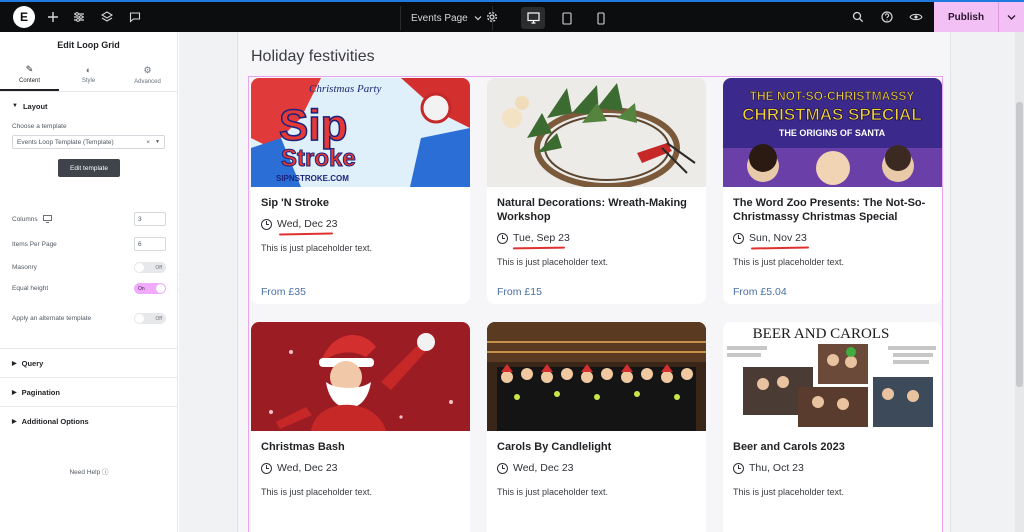 Image resolution: width=1024 pixels, height=532 pixels. Describe the element at coordinates (88, 70) in the screenshot. I see `half-circle-icon: ◐` at that location.